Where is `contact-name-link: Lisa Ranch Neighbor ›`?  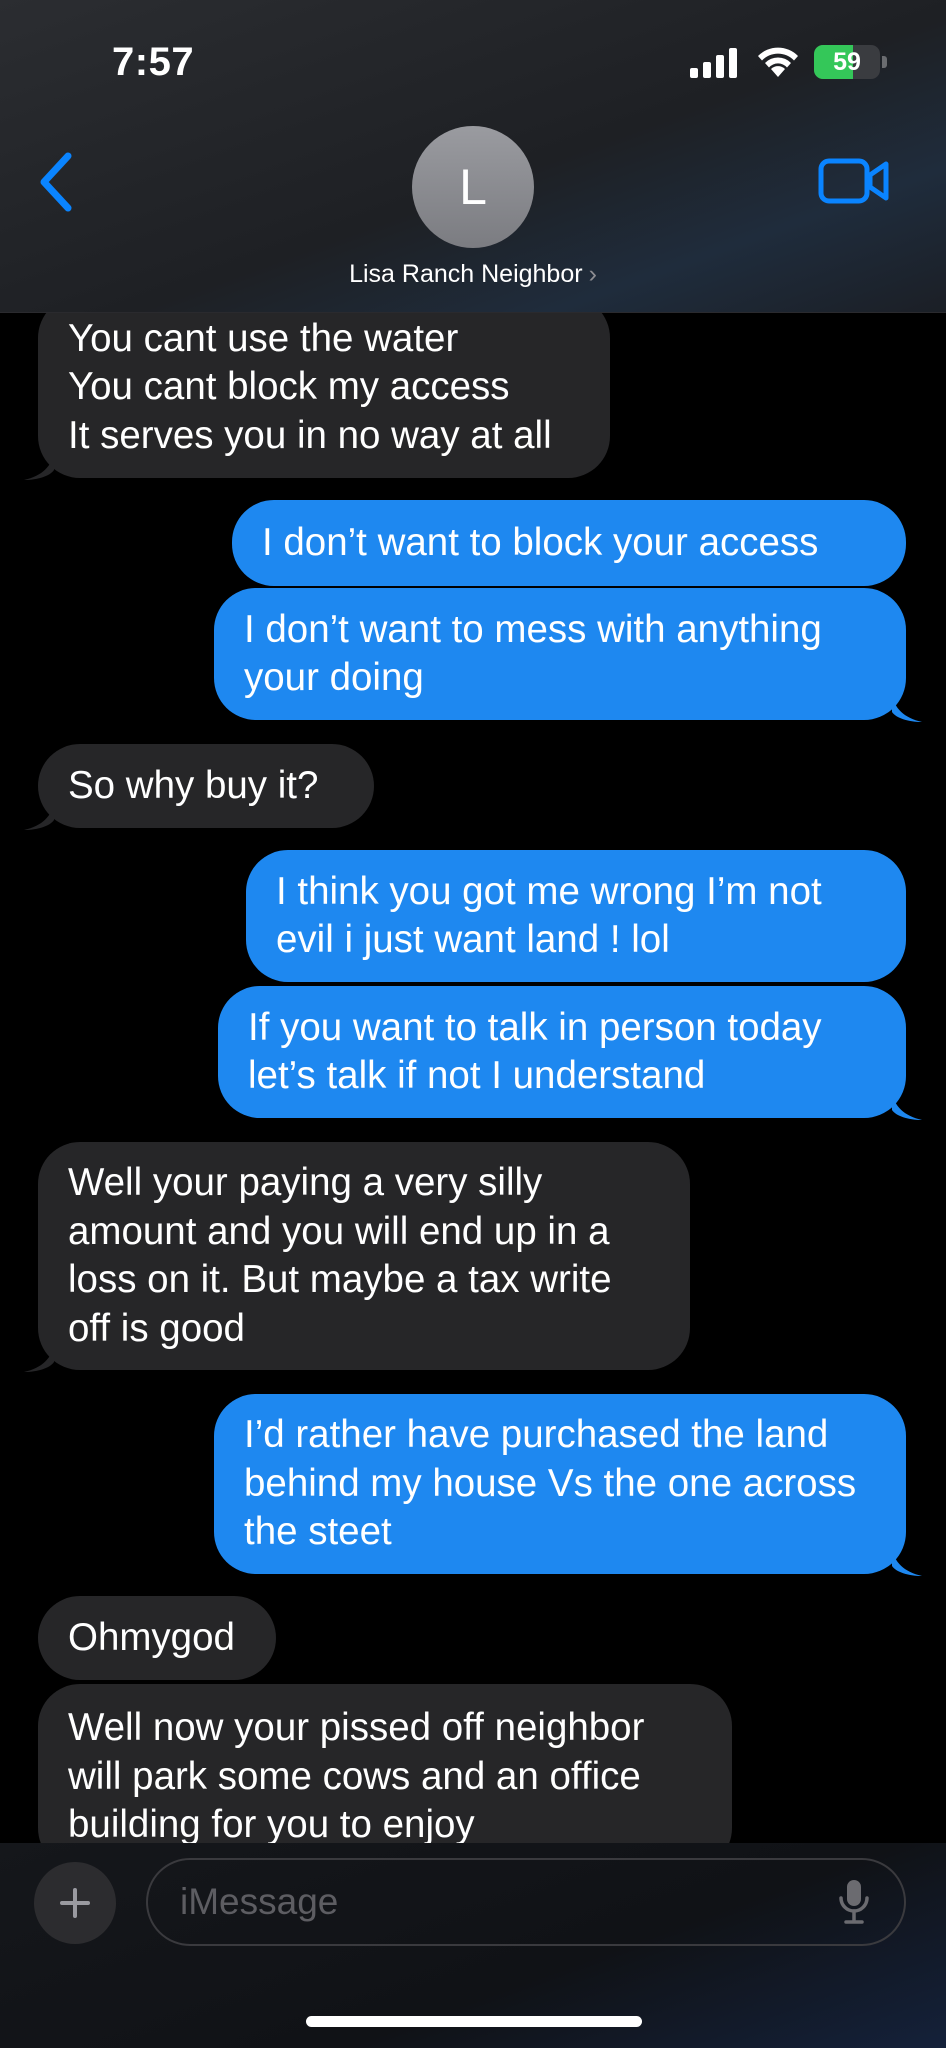
contact-name-link: Lisa Ranch Neighbor › is located at coordinates (473, 274).